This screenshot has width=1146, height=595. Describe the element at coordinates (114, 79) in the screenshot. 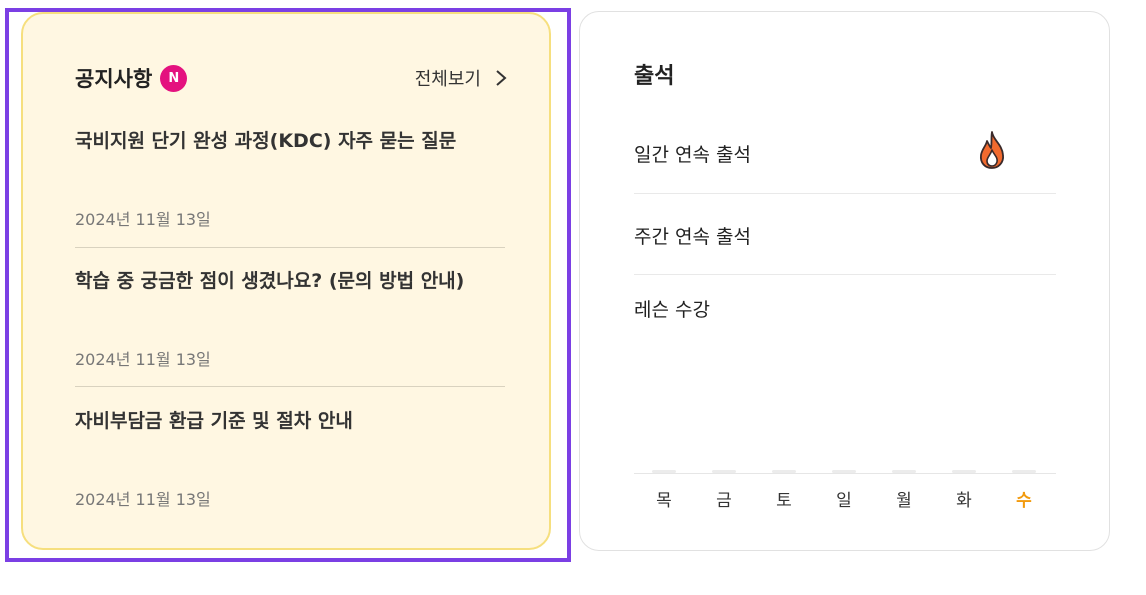

I see `notice-title: 공지사항` at that location.